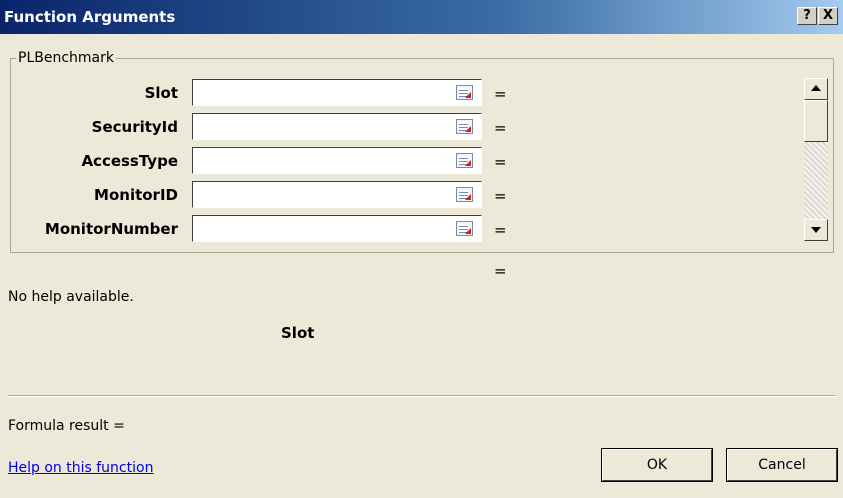  Describe the element at coordinates (500, 128) in the screenshot. I see `arg-equals-securityid: =` at that location.